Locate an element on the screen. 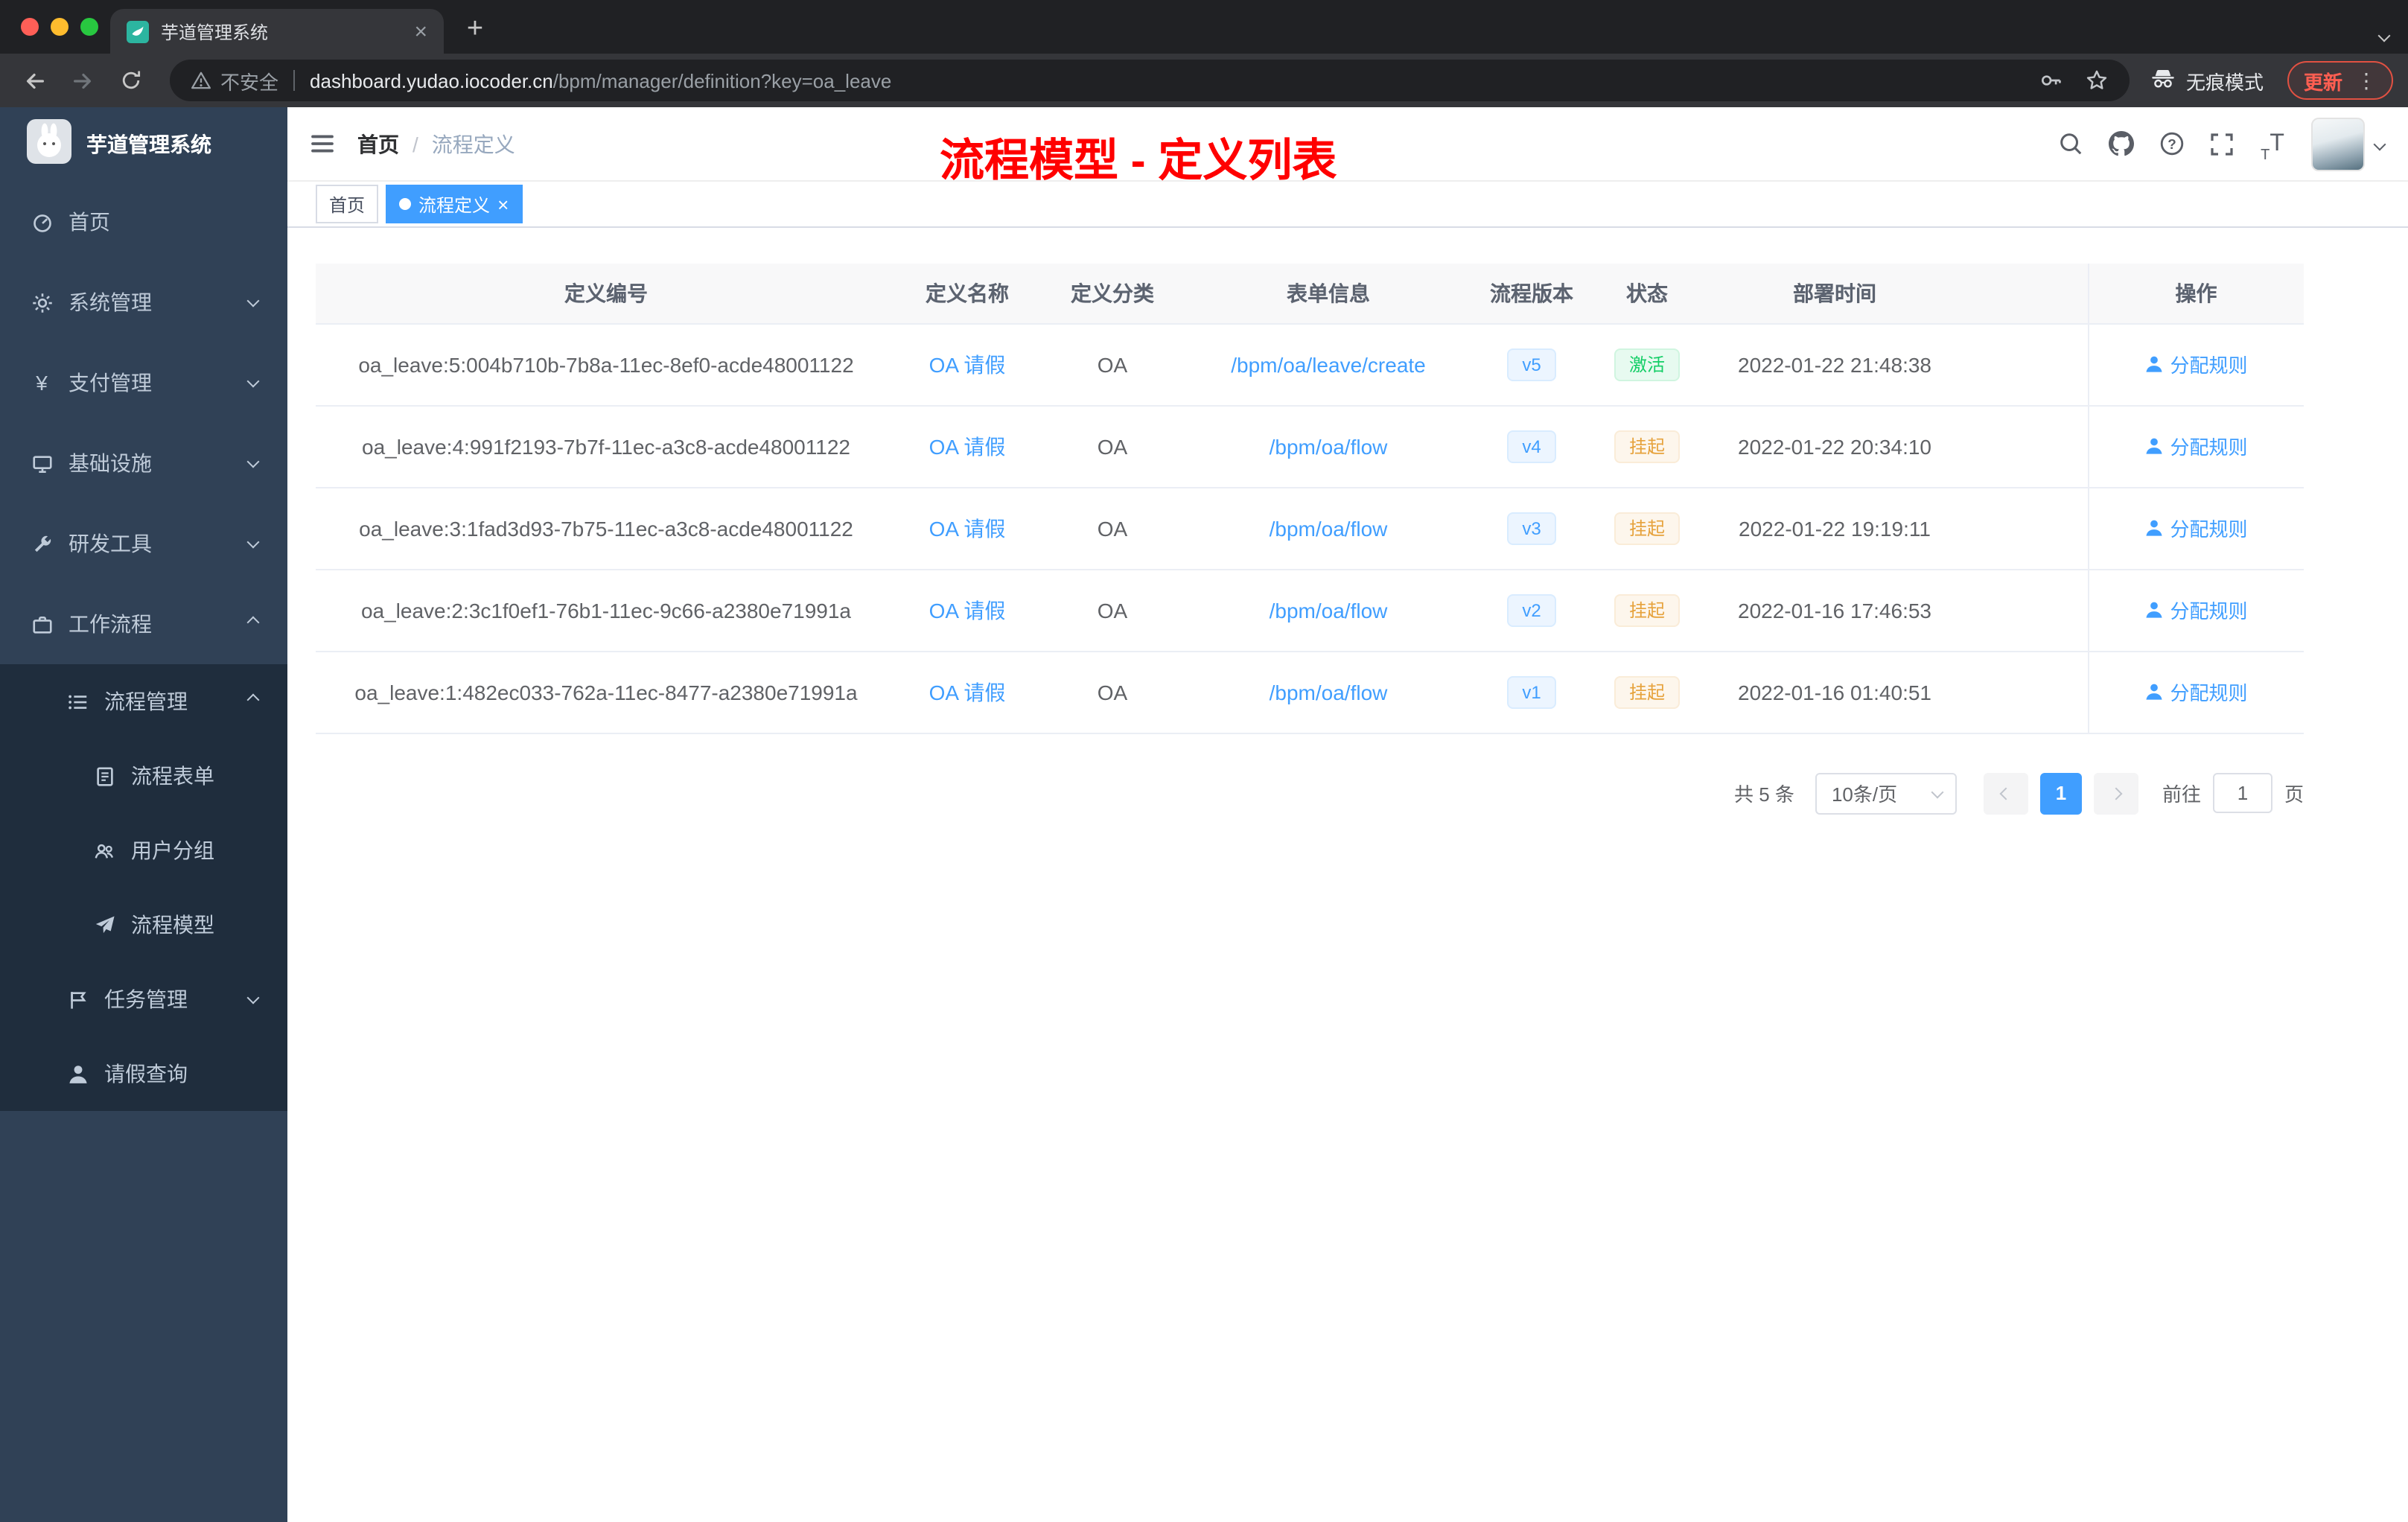  help-icon: ? is located at coordinates (2171, 143).